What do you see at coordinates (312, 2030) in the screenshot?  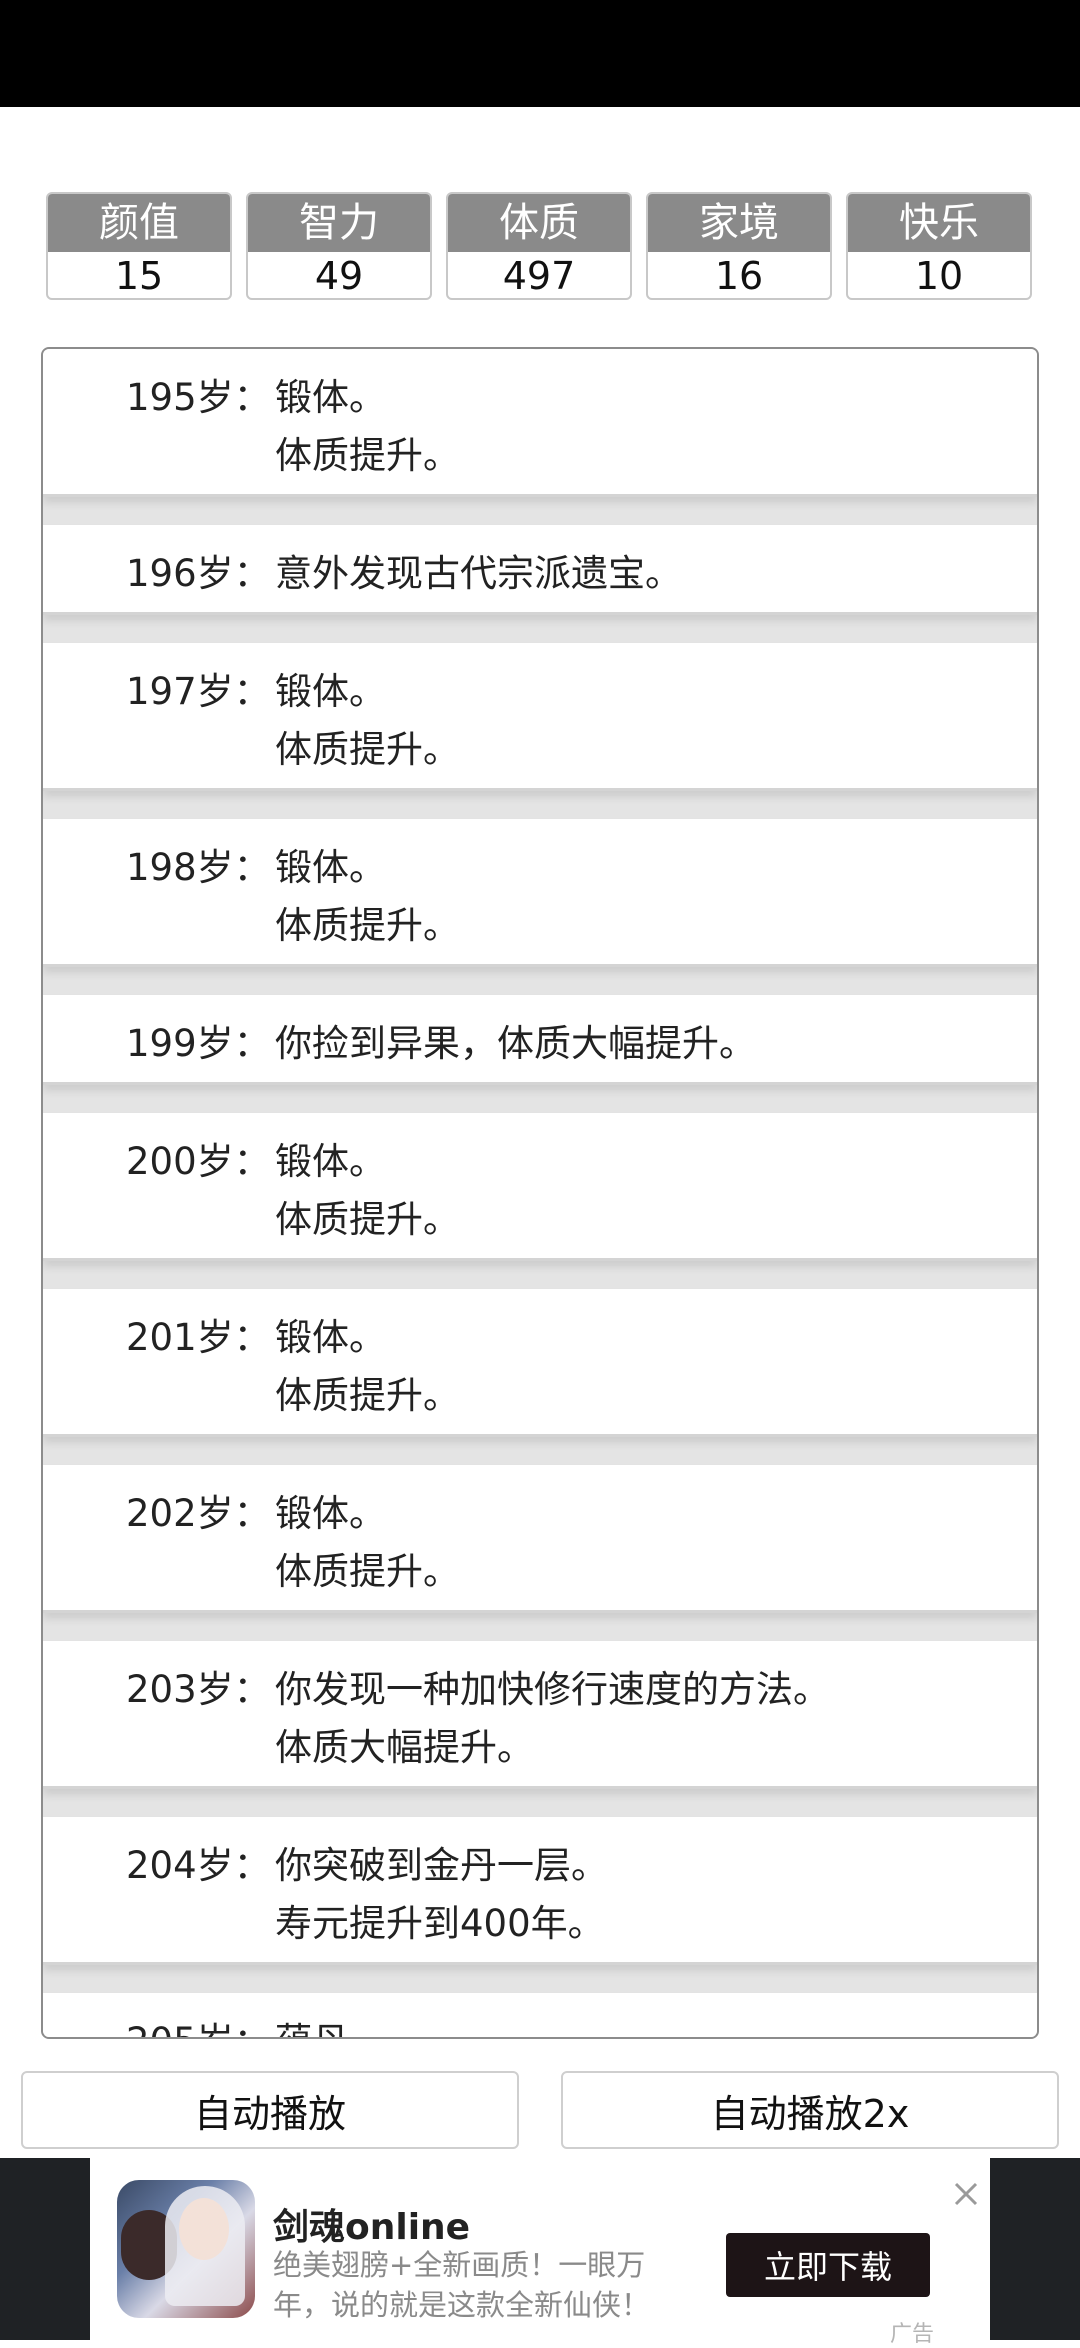 I see `log-text: 蕴丹` at bounding box center [312, 2030].